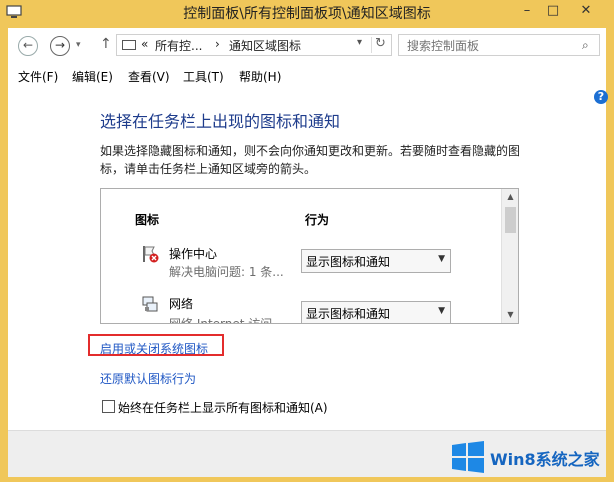 The width and height of the screenshot is (614, 482). What do you see at coordinates (38, 76) in the screenshot?
I see `menu-file: 文件(F)` at bounding box center [38, 76].